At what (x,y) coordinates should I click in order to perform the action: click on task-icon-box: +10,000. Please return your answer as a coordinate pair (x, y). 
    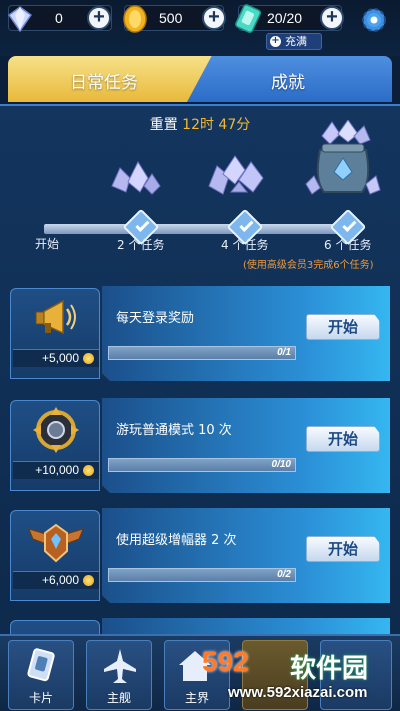
    Looking at the image, I should click on (55, 445).